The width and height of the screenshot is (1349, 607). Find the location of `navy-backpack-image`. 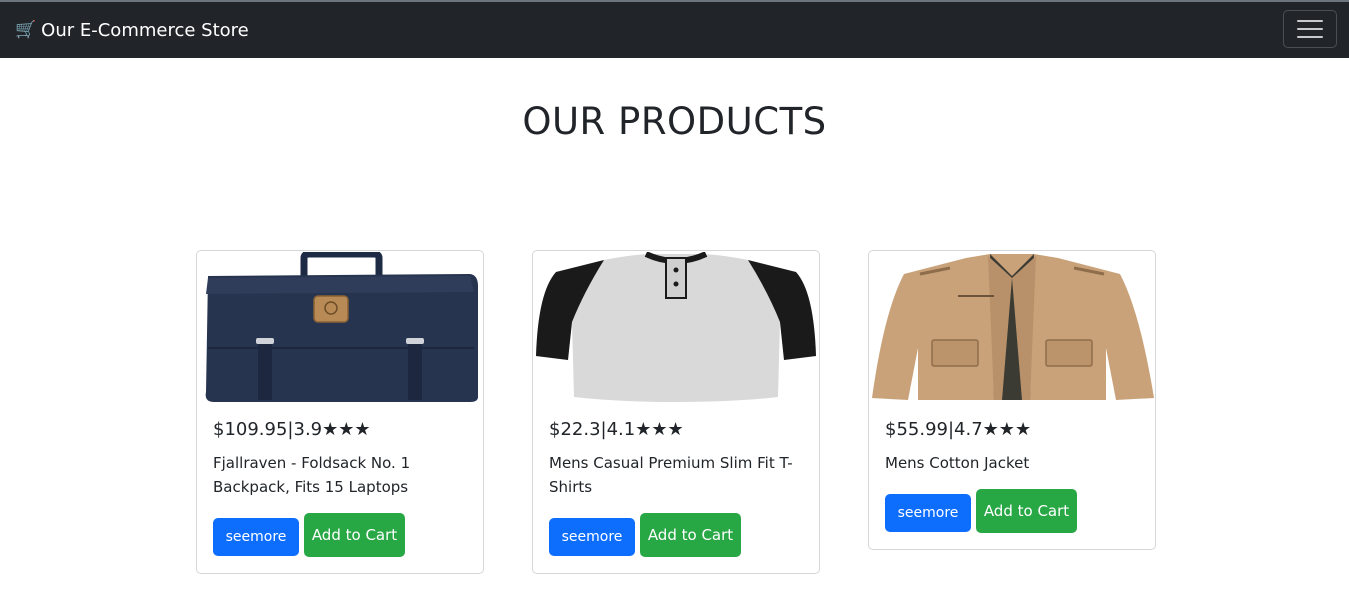

navy-backpack-image is located at coordinates (341, 327).